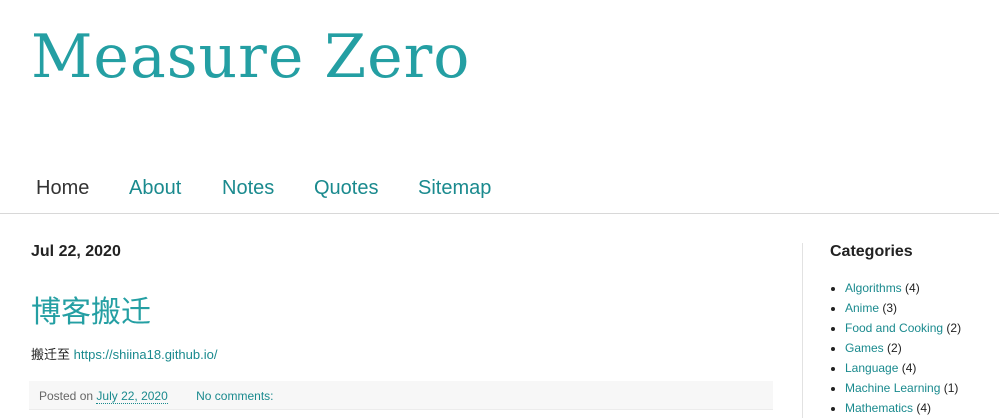 Image resolution: width=999 pixels, height=418 pixels. Describe the element at coordinates (248, 188) in the screenshot. I see `tab-notes: Notes` at that location.